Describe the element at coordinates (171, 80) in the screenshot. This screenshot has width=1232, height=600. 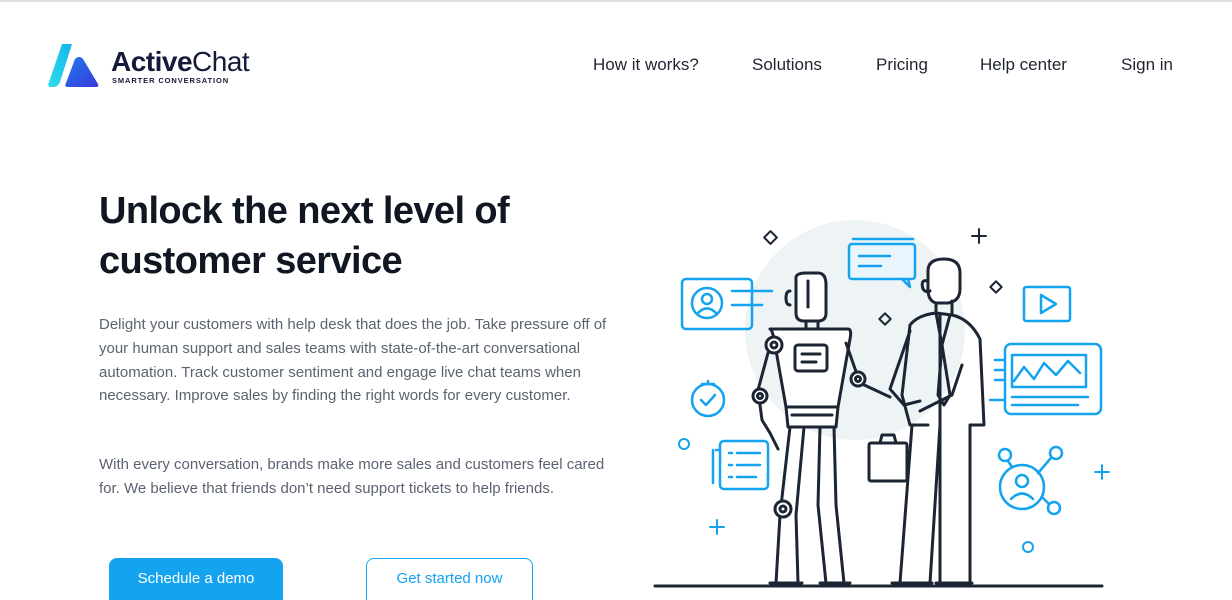
I see `brand-tagline: SMARTER CONVERSATION` at that location.